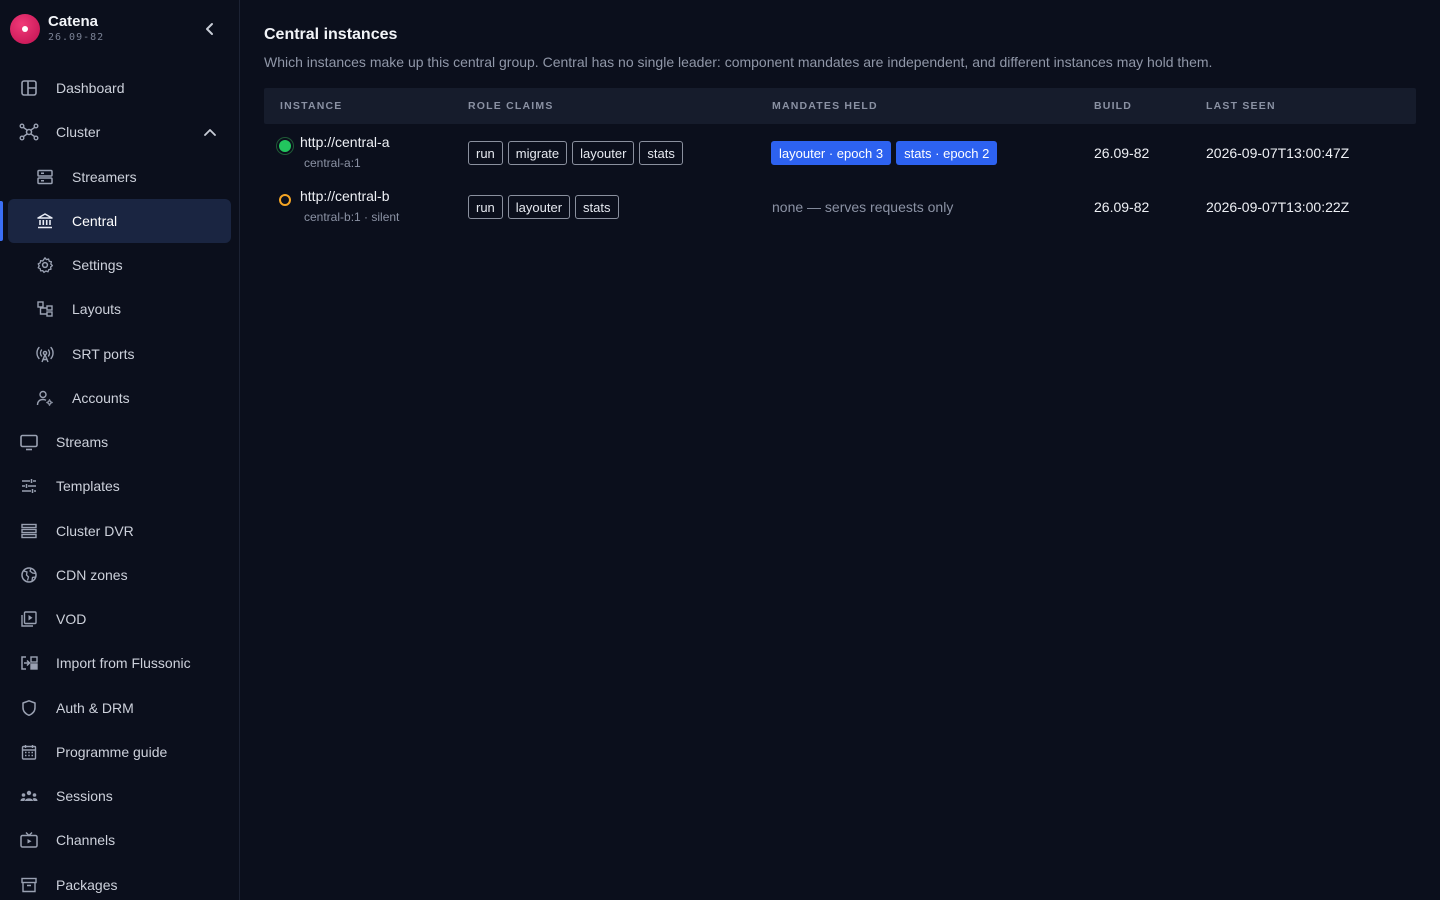 The image size is (1440, 900). What do you see at coordinates (345, 142) in the screenshot?
I see `instance-url: http://central-a` at bounding box center [345, 142].